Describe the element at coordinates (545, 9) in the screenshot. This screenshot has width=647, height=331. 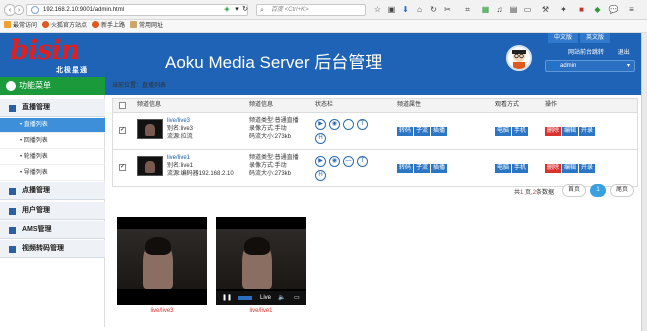
I see `tools-icon: ⚒` at that location.